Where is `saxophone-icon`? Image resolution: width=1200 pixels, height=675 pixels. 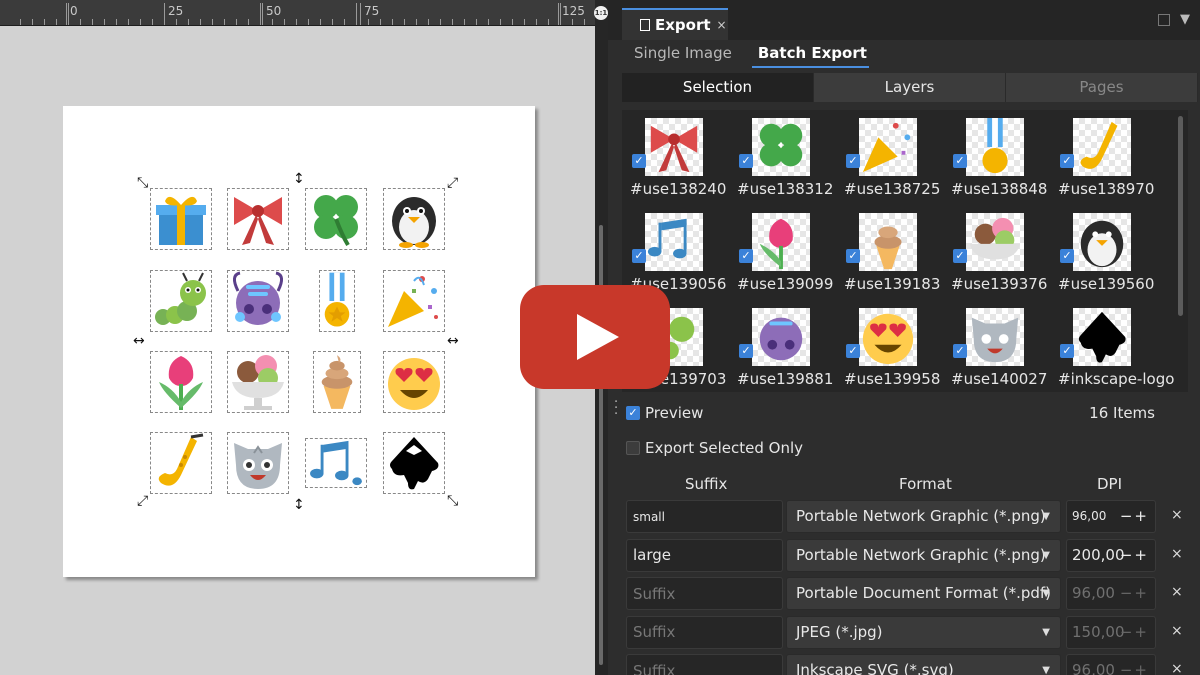 saxophone-icon is located at coordinates (181, 463).